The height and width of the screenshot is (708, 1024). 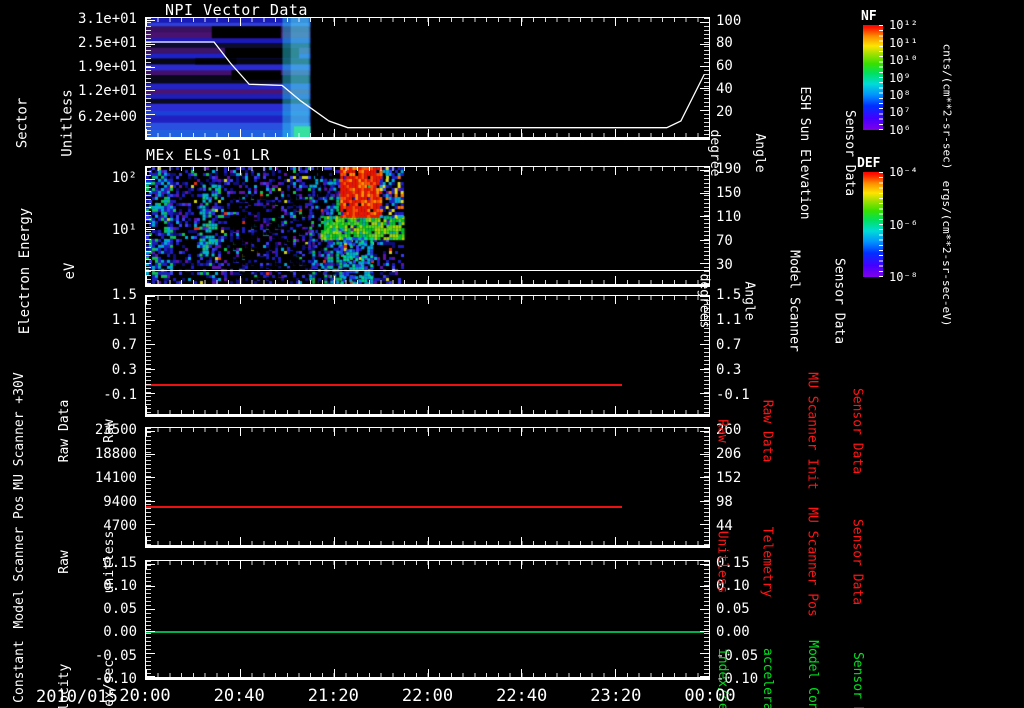 What do you see at coordinates (946, 253) in the screenshot?
I see `def-colorbar-units: ergs/(cm**2-sr-sec-eV)` at bounding box center [946, 253].